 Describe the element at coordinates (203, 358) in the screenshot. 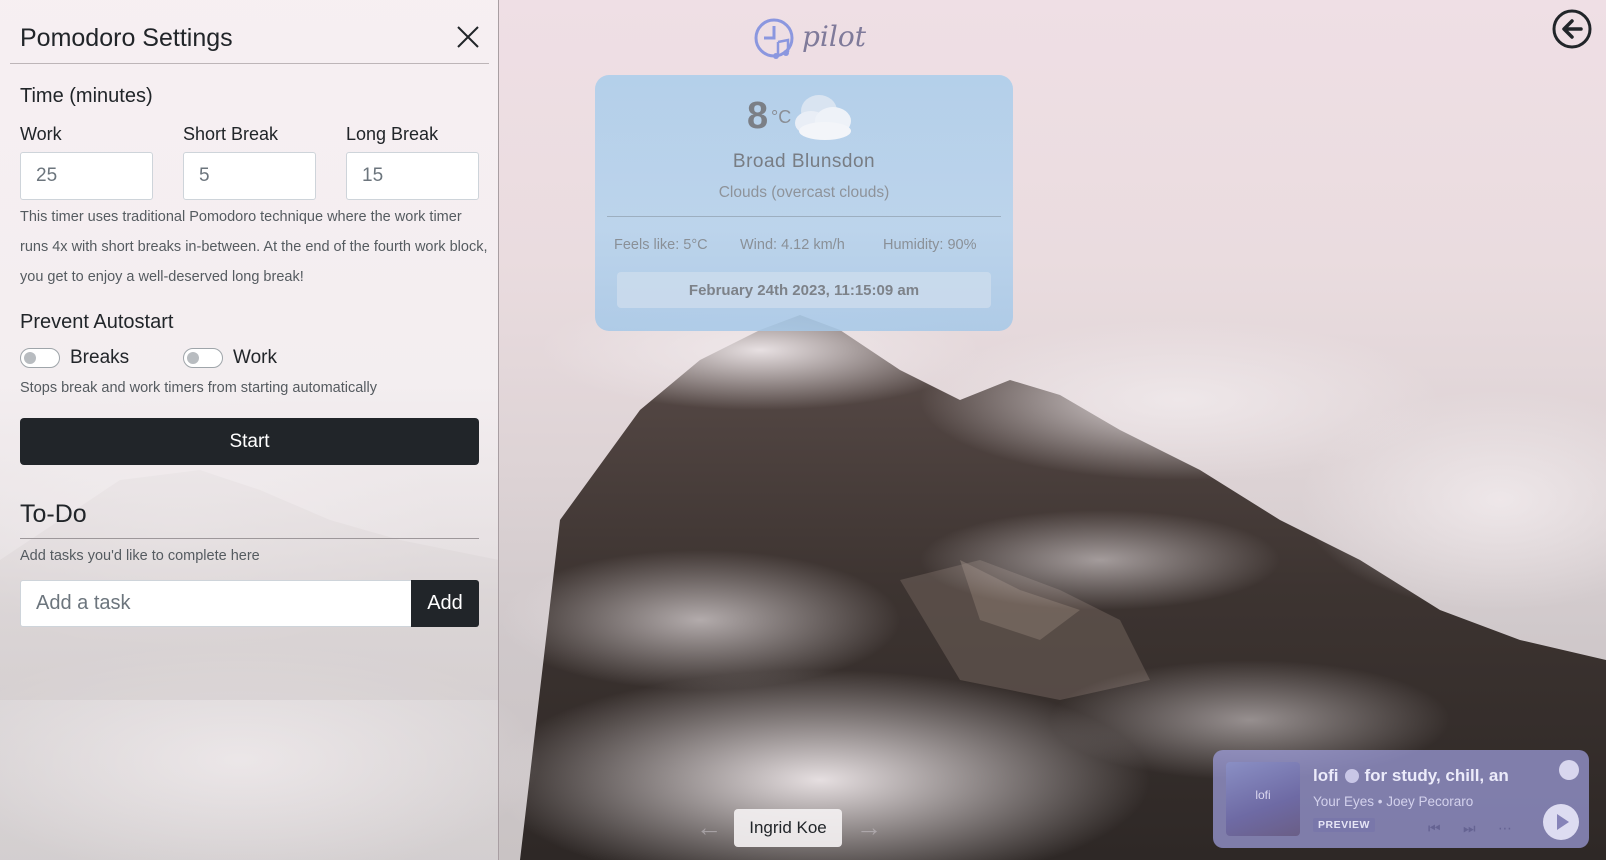

I see `work-autostart-toggle` at that location.